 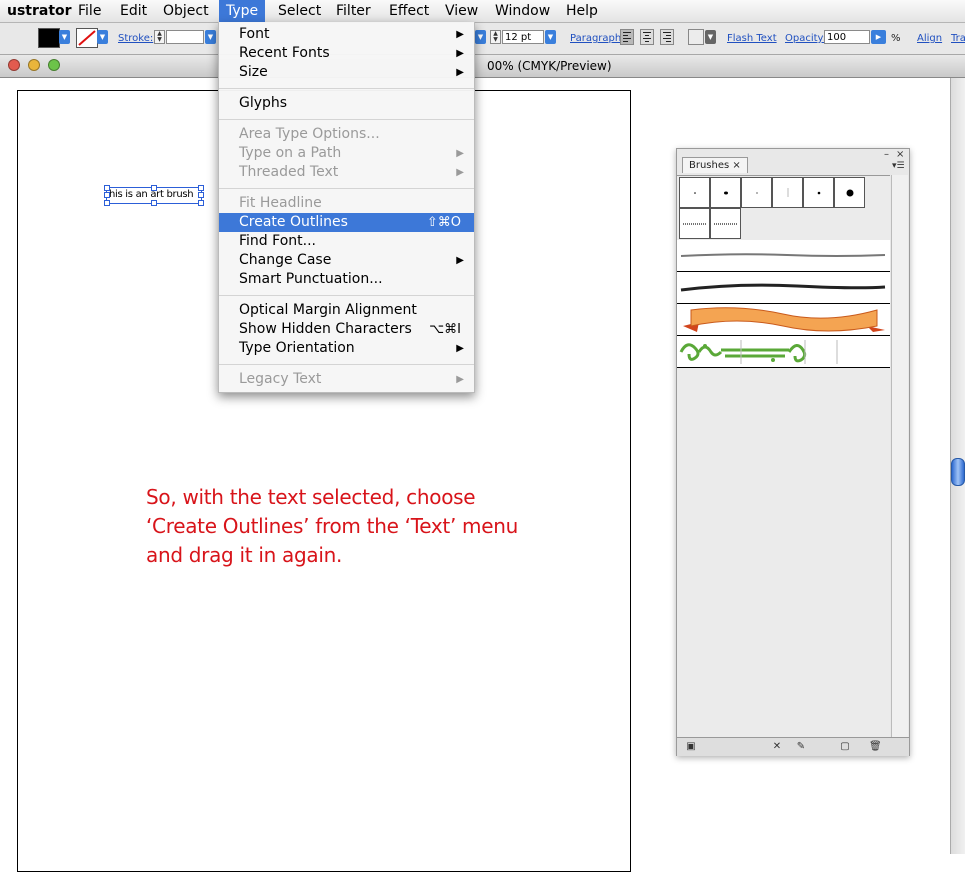 I want to click on brush-art-thin-charcoal, so click(x=783, y=256).